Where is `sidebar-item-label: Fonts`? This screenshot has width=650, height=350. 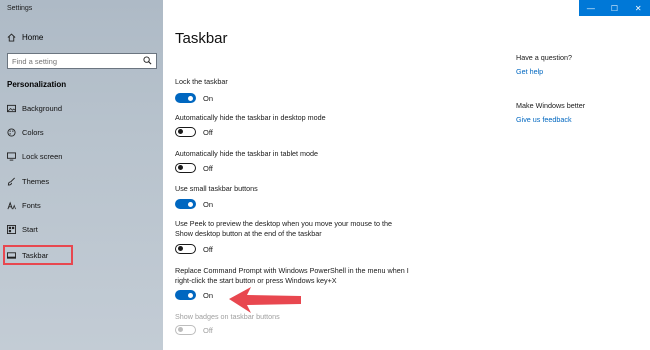
sidebar-item-label: Fonts is located at coordinates (31, 205).